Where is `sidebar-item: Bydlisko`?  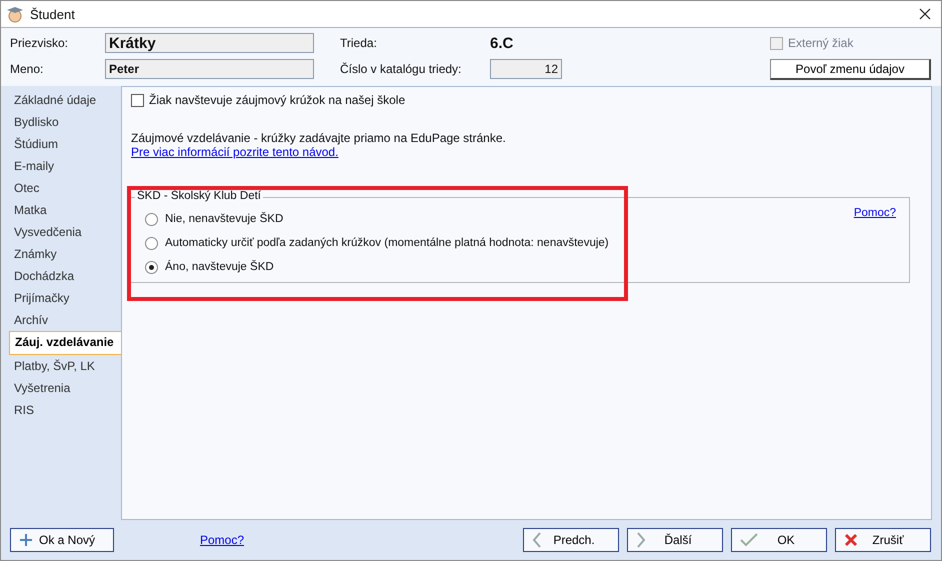
sidebar-item: Bydlisko is located at coordinates (65, 122).